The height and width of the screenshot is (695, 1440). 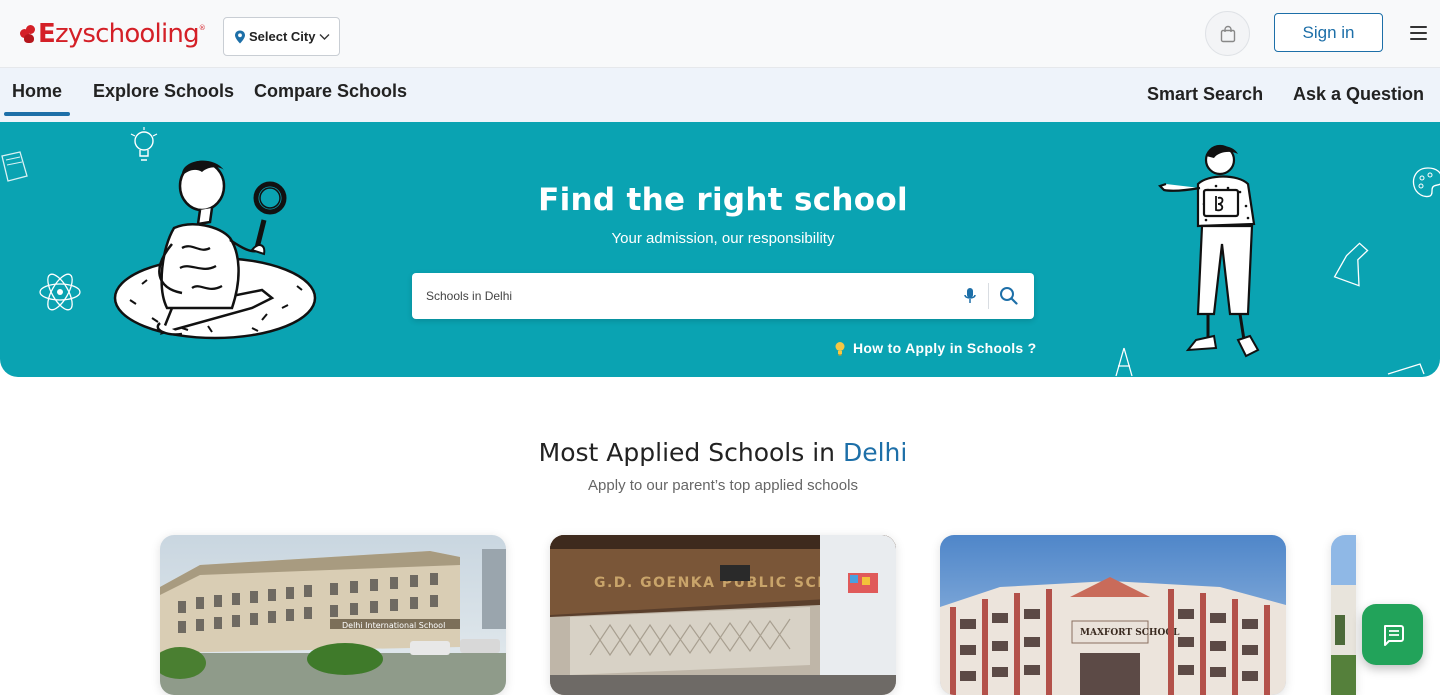 What do you see at coordinates (37, 114) in the screenshot?
I see `nav-active-indicator` at bounding box center [37, 114].